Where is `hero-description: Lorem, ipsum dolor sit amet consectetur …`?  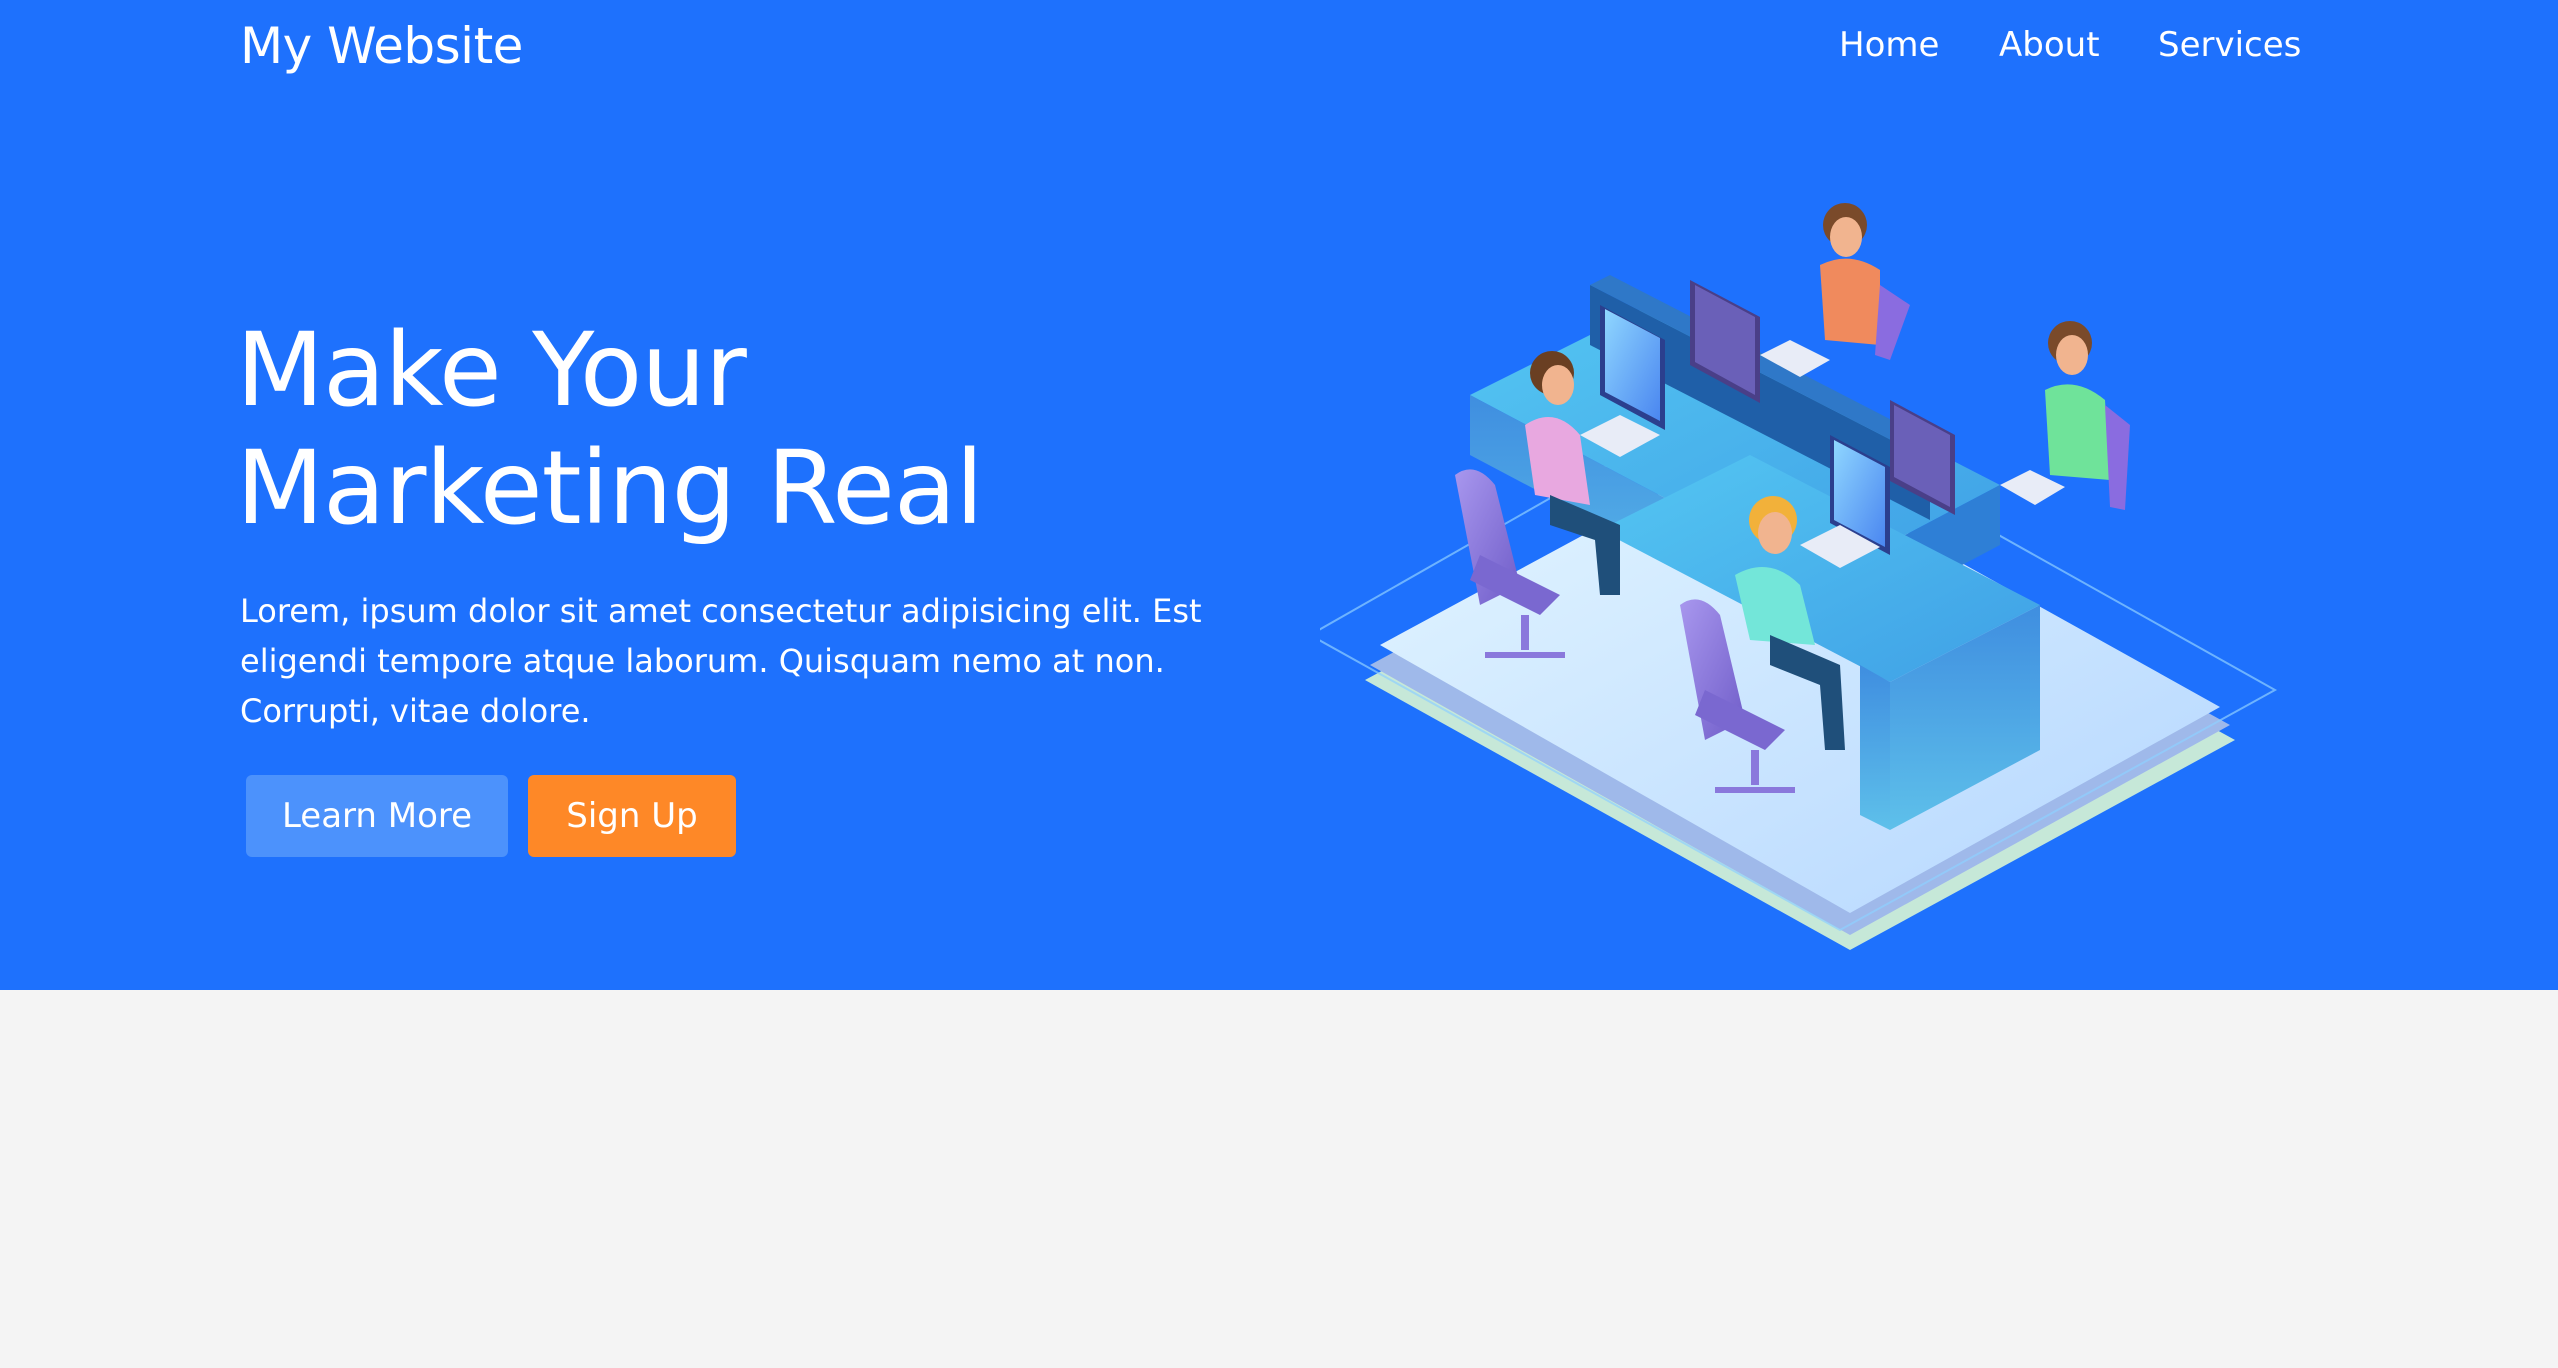 hero-description: Lorem, ipsum dolor sit amet consectetur … is located at coordinates (740, 661).